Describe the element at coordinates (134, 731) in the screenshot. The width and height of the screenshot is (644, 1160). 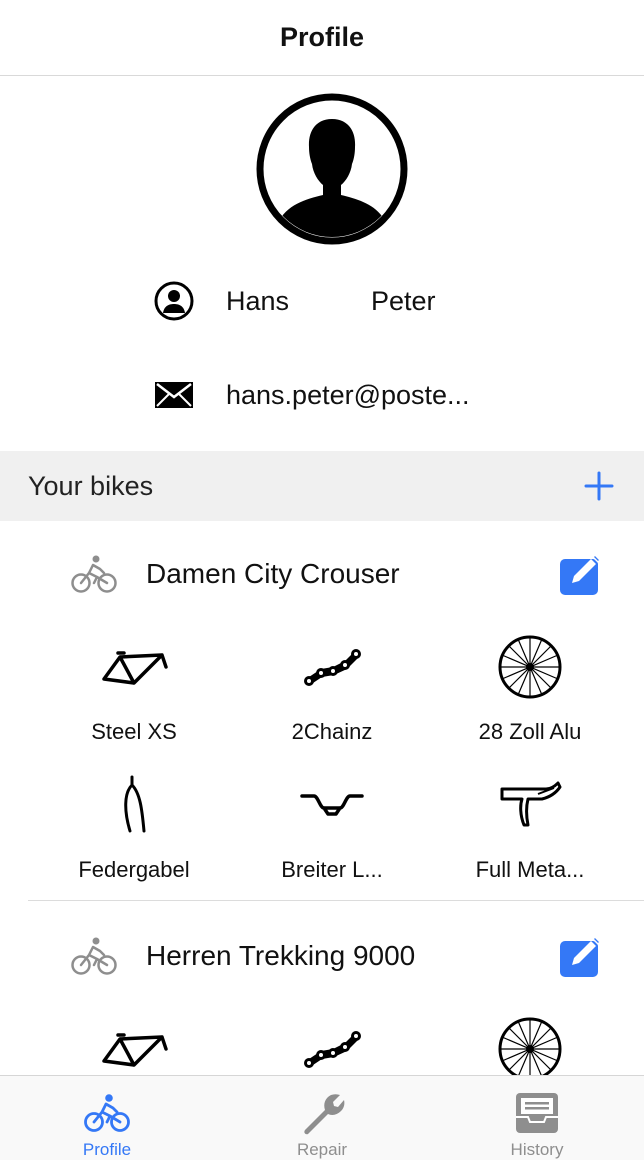
I see `part-label: Steel XS` at that location.